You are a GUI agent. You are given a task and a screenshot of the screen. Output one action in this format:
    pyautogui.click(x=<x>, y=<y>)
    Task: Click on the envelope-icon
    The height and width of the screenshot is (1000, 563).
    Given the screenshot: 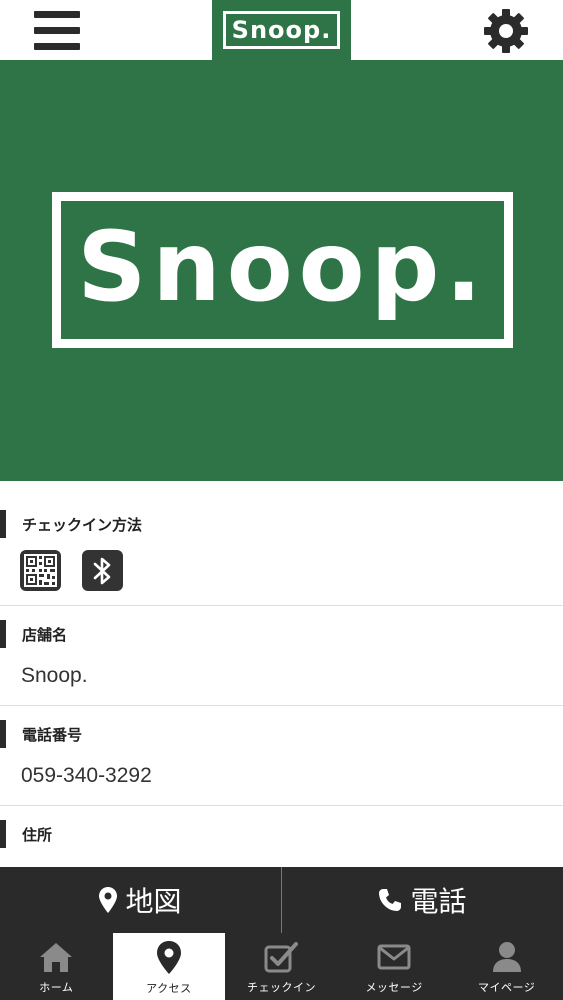 What is the action you would take?
    pyautogui.click(x=394, y=957)
    